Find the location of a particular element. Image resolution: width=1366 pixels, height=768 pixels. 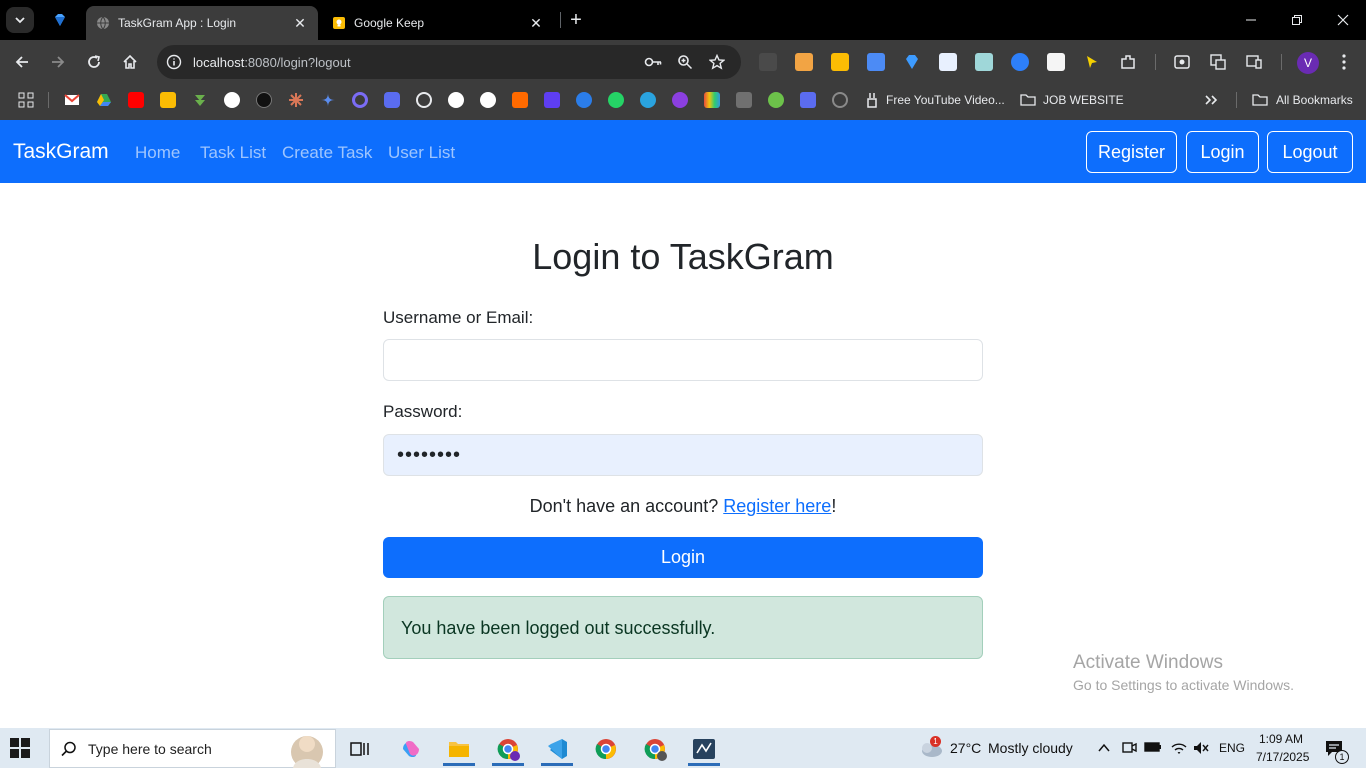

forward-button is located at coordinates (58, 62).